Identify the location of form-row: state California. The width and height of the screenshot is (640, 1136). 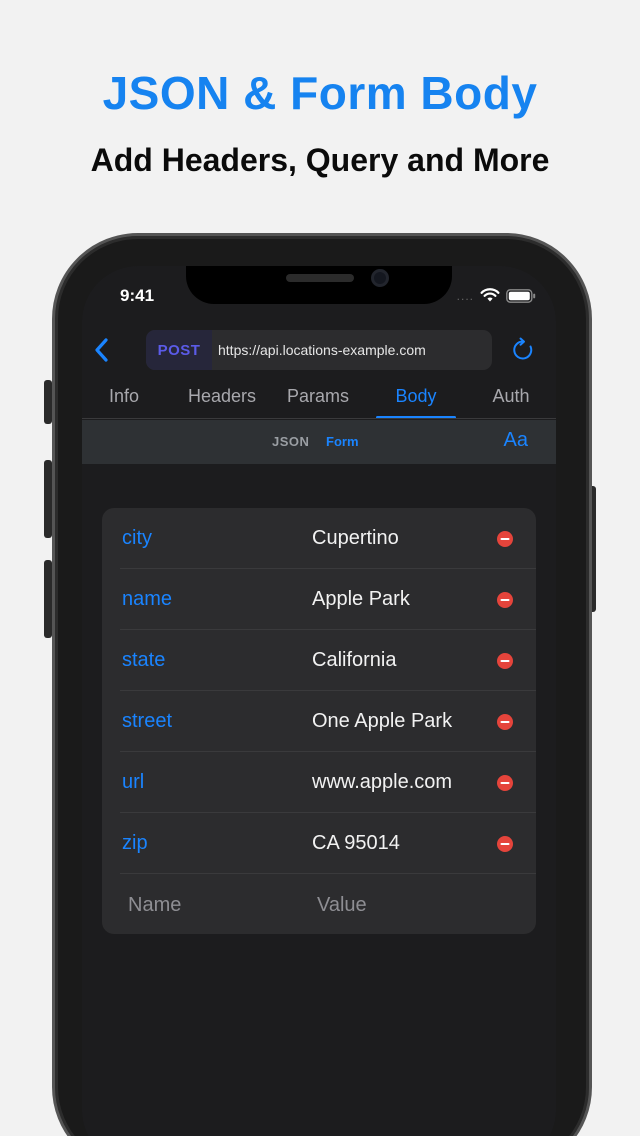
(319, 660).